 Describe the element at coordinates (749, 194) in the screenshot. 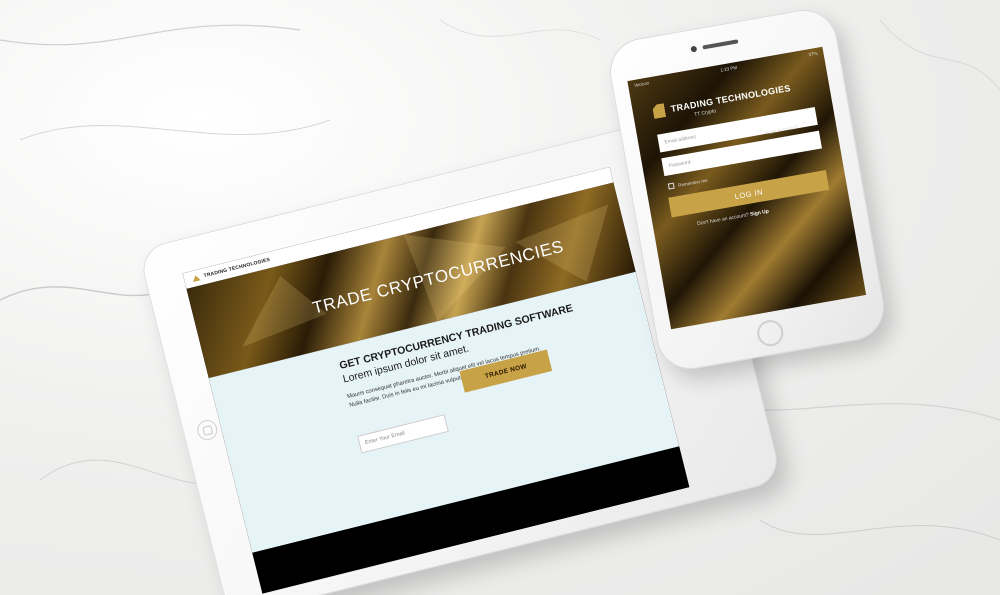

I see `login-button: LOG IN` at that location.